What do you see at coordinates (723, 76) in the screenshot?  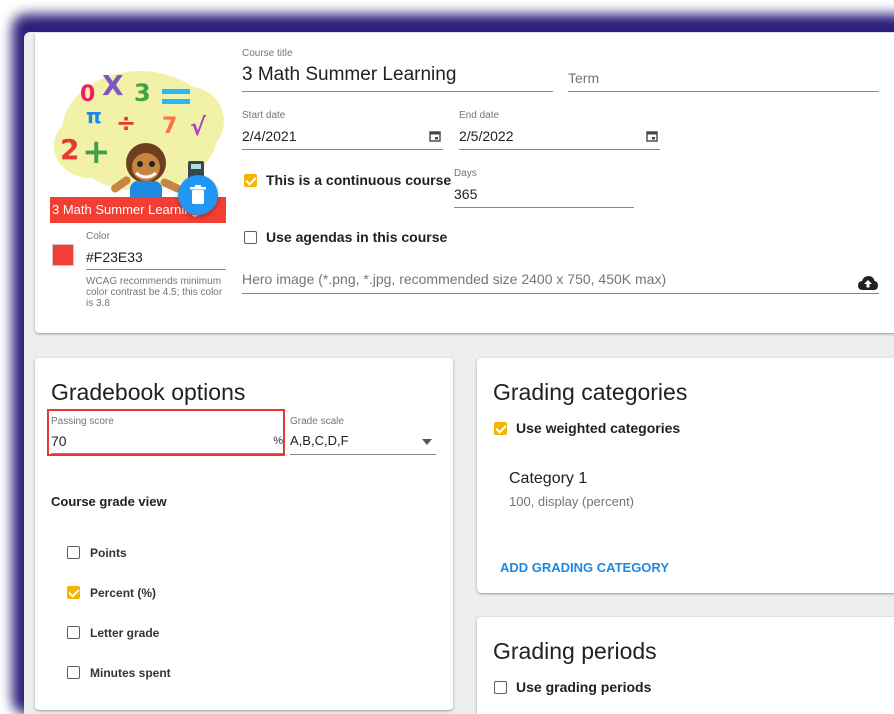 I see `term-field: Term` at bounding box center [723, 76].